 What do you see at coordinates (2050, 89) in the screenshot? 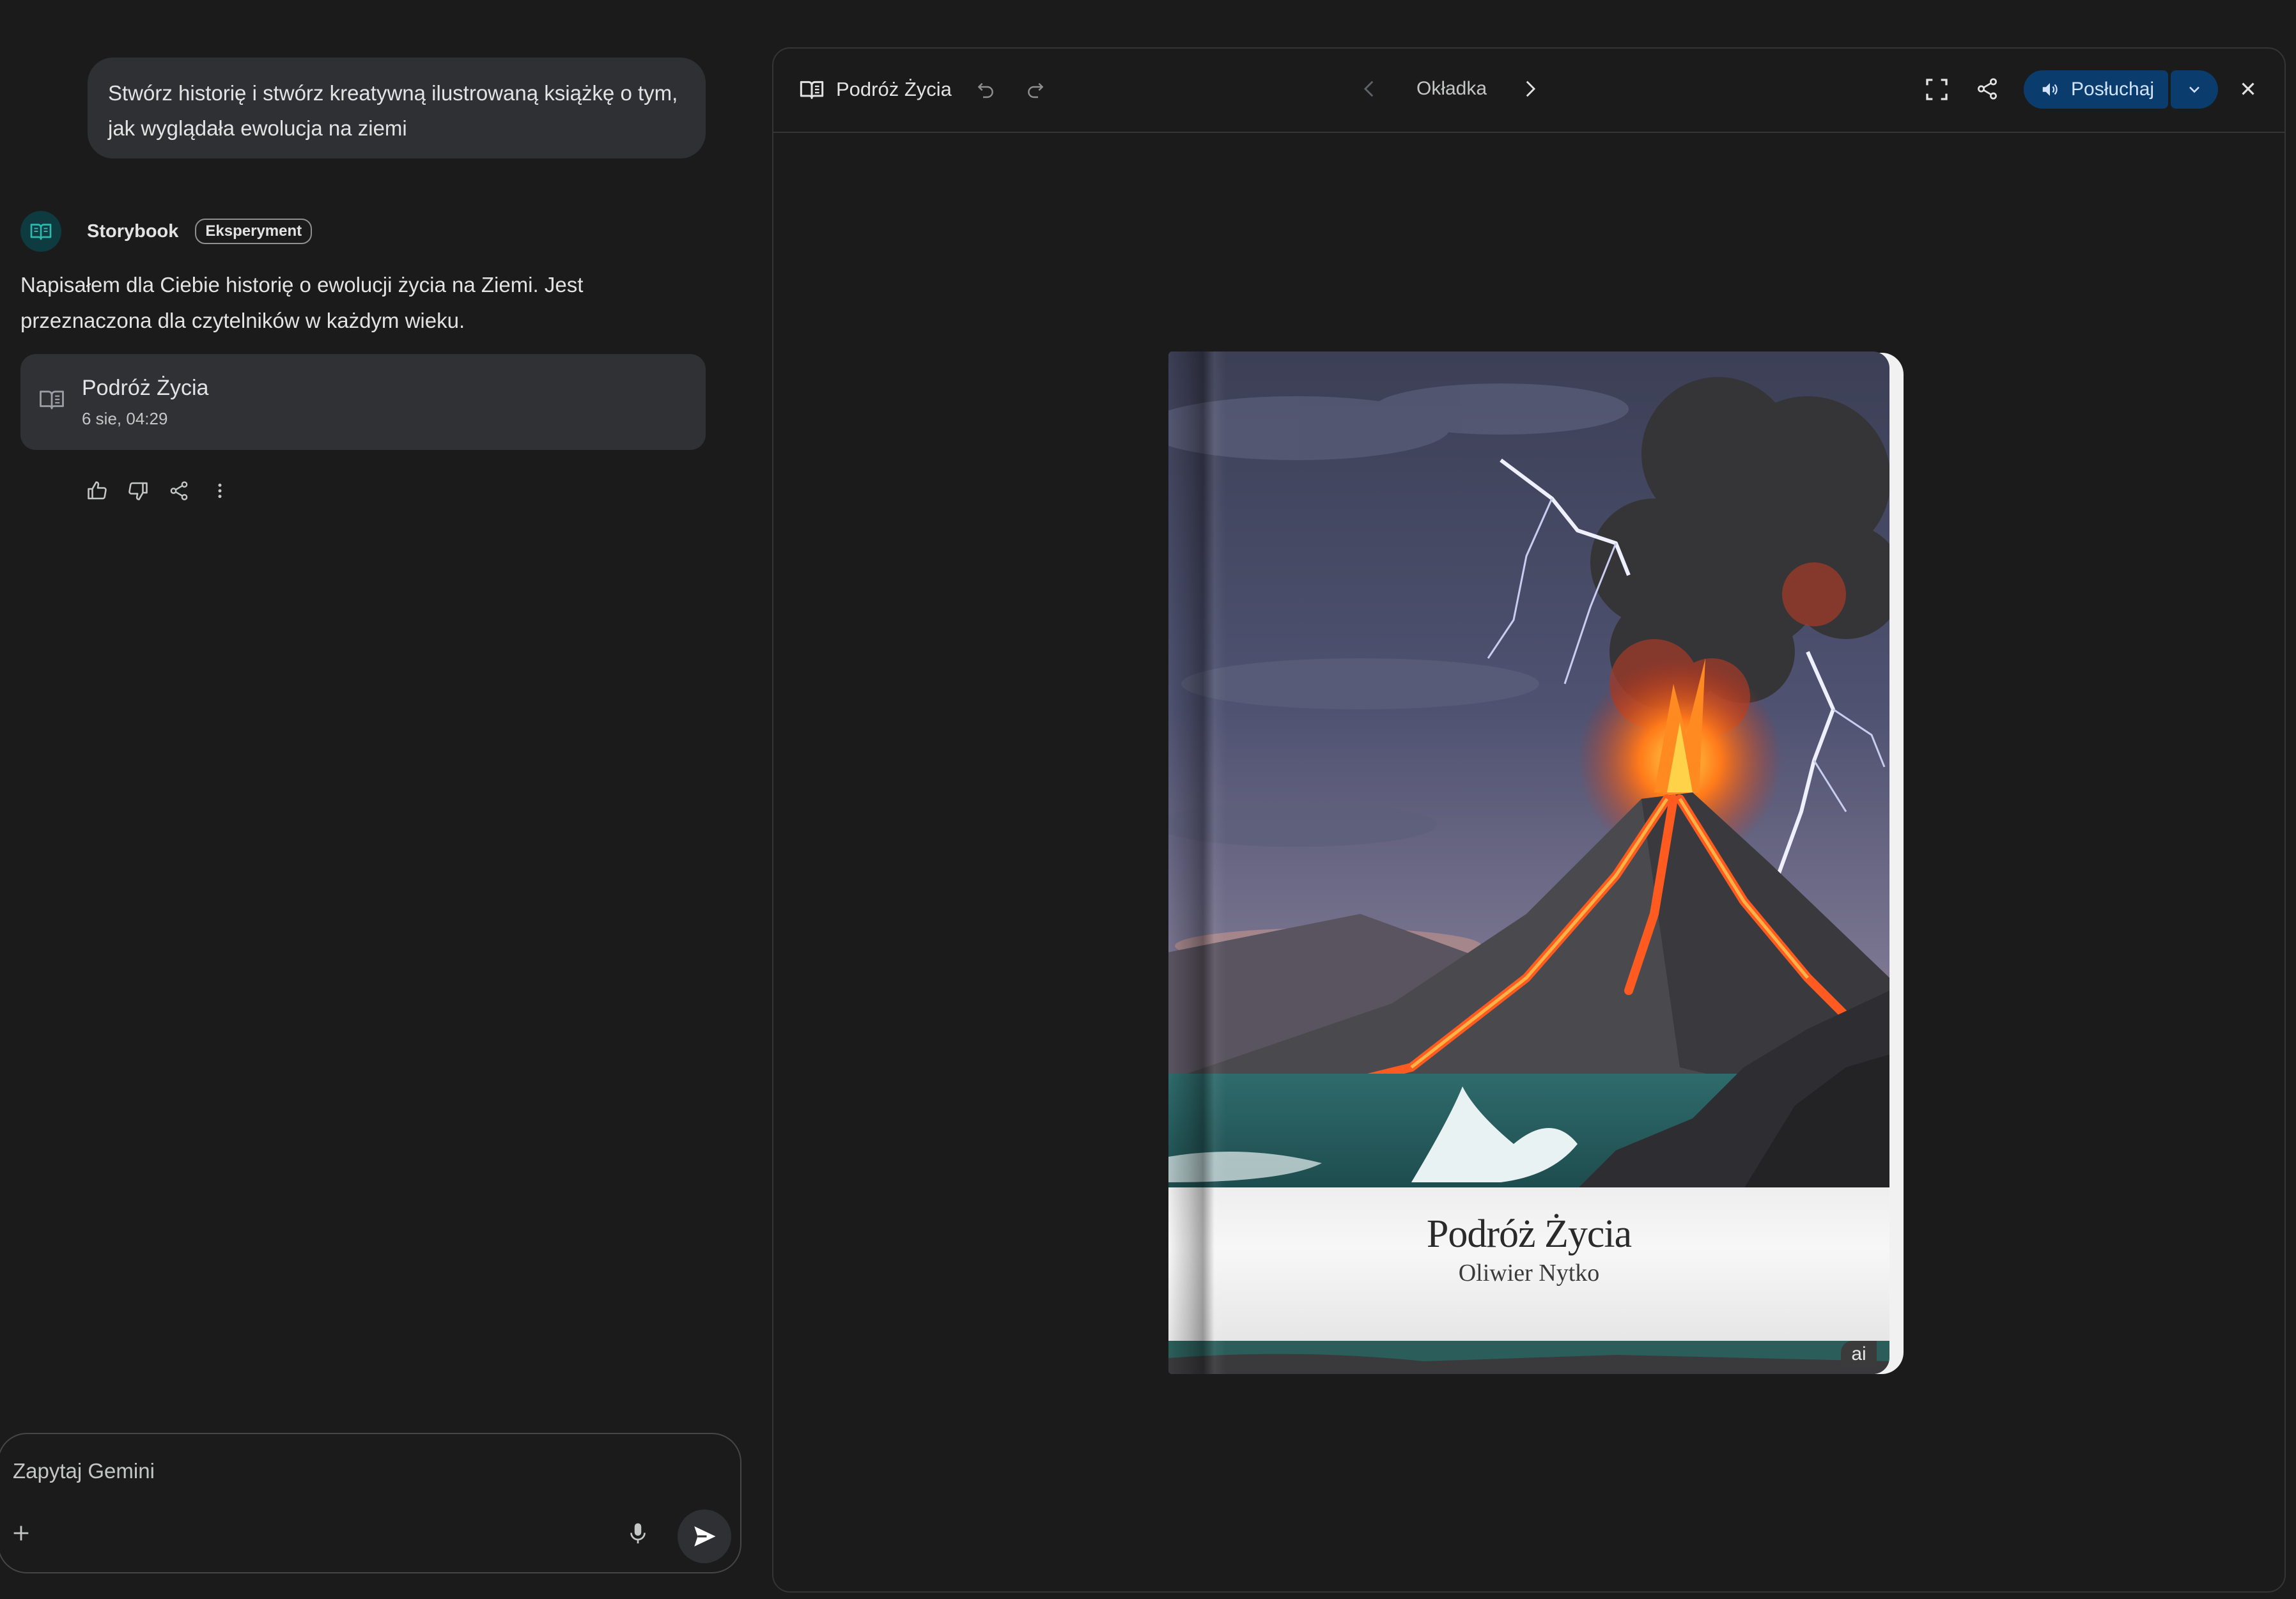
I see `volume-icon` at bounding box center [2050, 89].